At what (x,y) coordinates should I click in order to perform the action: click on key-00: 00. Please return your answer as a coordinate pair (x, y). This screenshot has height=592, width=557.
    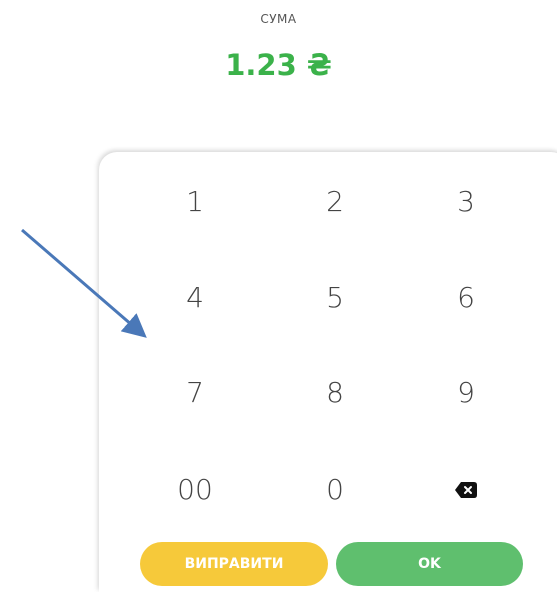
    Looking at the image, I should click on (195, 490).